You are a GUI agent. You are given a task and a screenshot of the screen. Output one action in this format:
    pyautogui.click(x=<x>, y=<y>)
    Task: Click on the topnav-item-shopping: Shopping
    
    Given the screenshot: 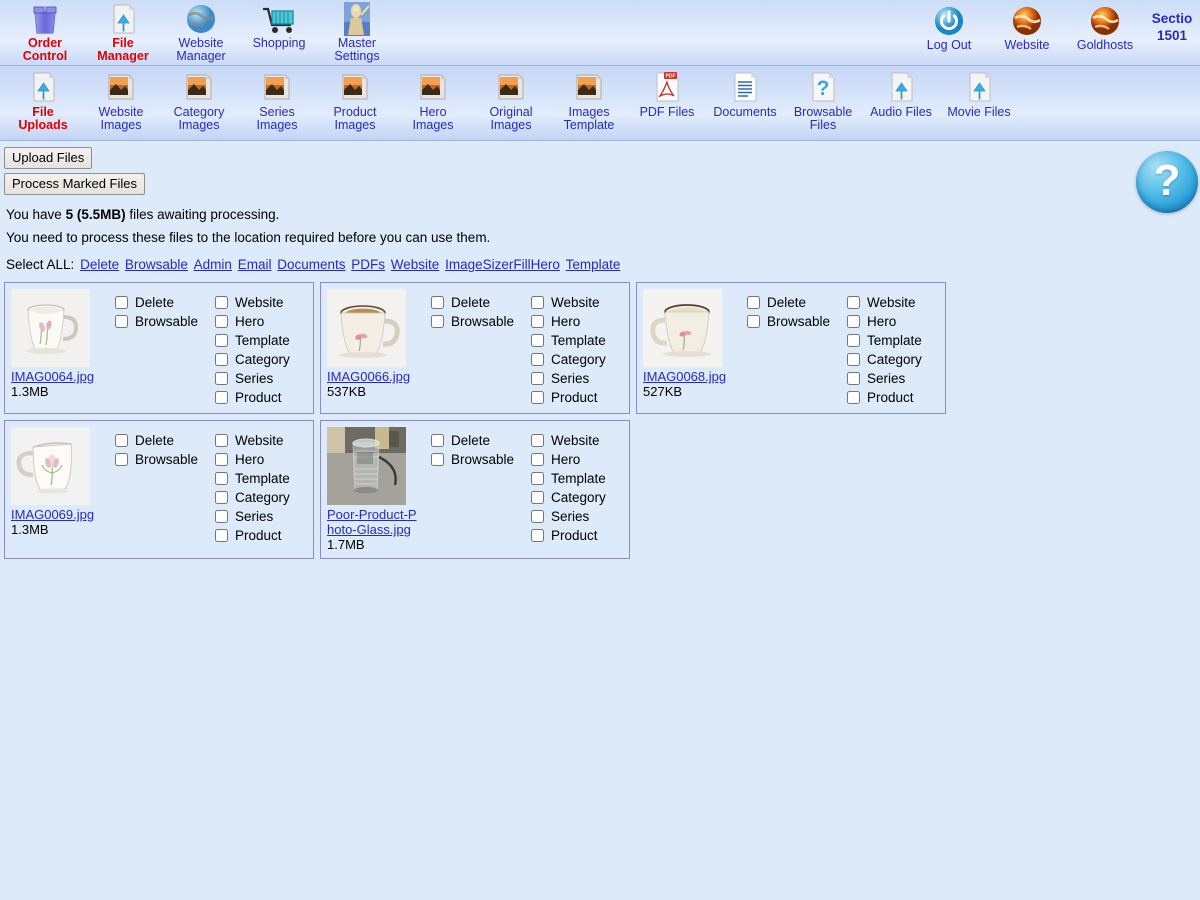 What is the action you would take?
    pyautogui.click(x=279, y=25)
    